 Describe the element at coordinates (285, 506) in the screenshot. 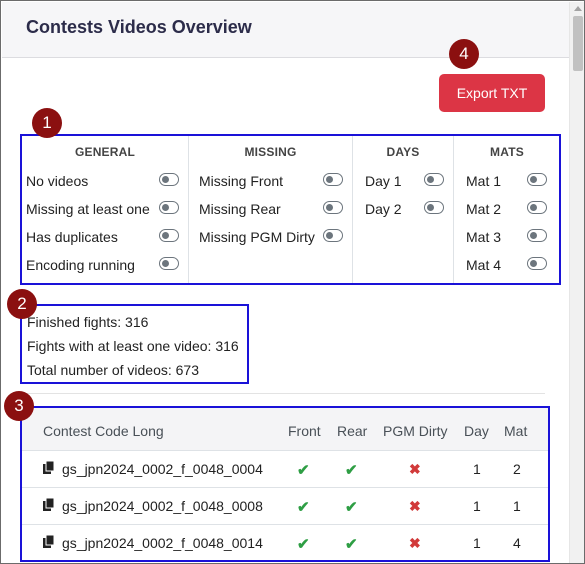

I see `table-row: gs_jpn2024_0002_f_0048_0008 ✔ ✔ ✖ 1 1` at that location.